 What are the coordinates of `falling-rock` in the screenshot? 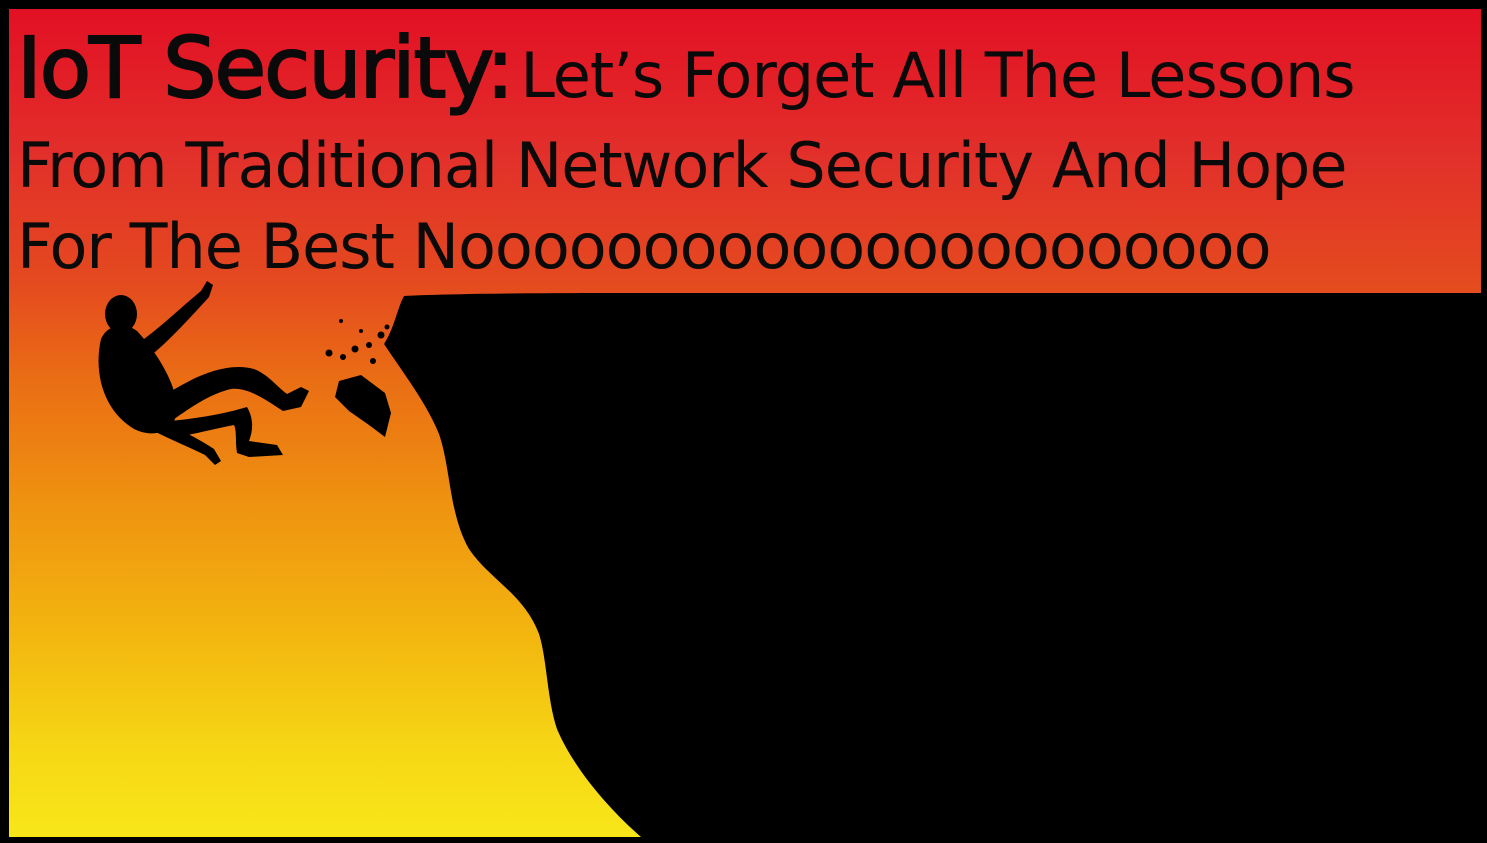 It's located at (363, 406).